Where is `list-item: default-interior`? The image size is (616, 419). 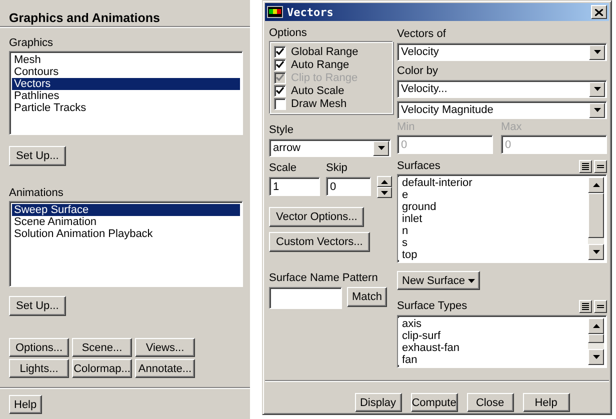 list-item: default-interior is located at coordinates (494, 183).